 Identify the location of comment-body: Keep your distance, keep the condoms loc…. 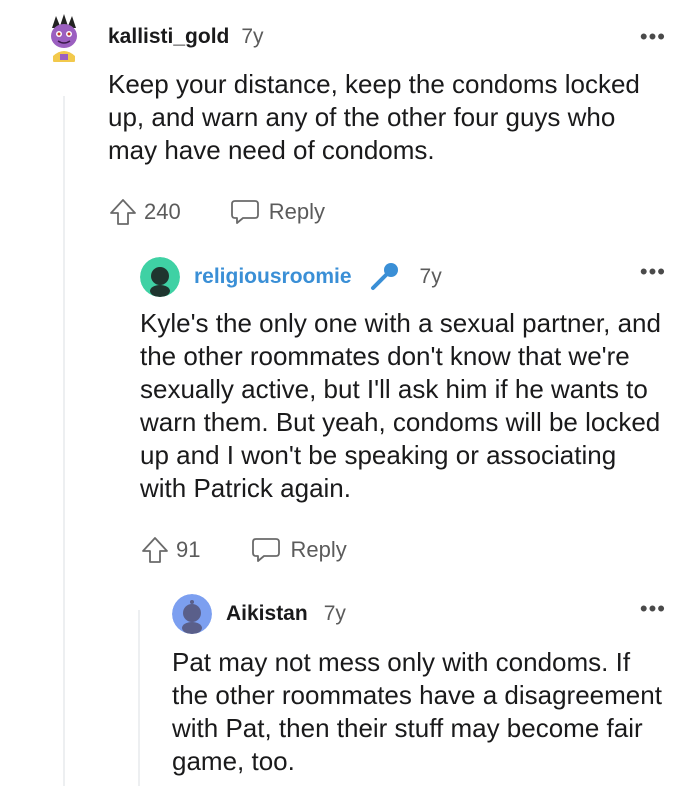
(374, 117).